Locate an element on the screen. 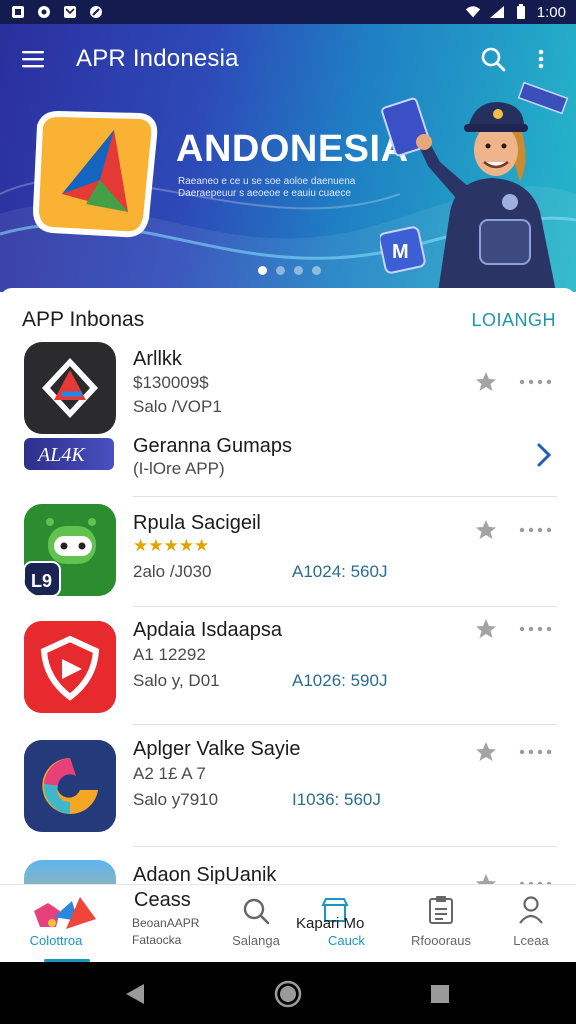  mascot-illustration: M is located at coordinates (474, 186).